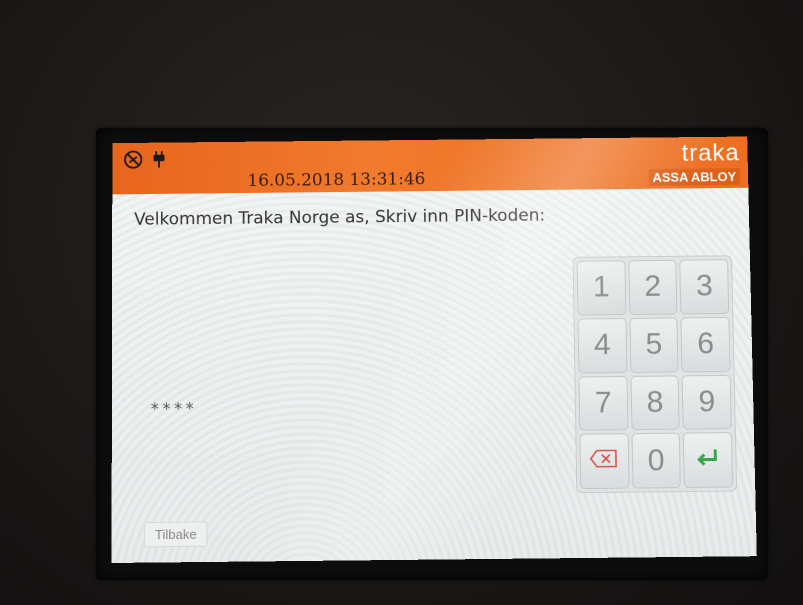 The image size is (803, 605). What do you see at coordinates (694, 177) in the screenshot?
I see `assa-abloy-logo: ASSA ABLOY` at bounding box center [694, 177].